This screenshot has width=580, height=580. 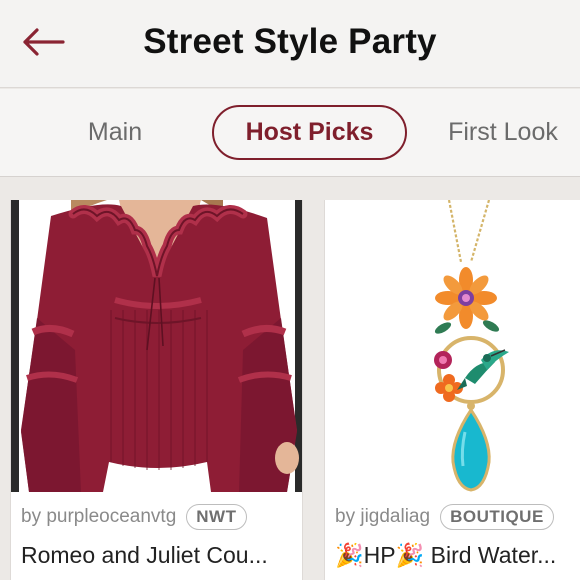 What do you see at coordinates (309, 132) in the screenshot?
I see `tab-host-picks: Host Picks` at bounding box center [309, 132].